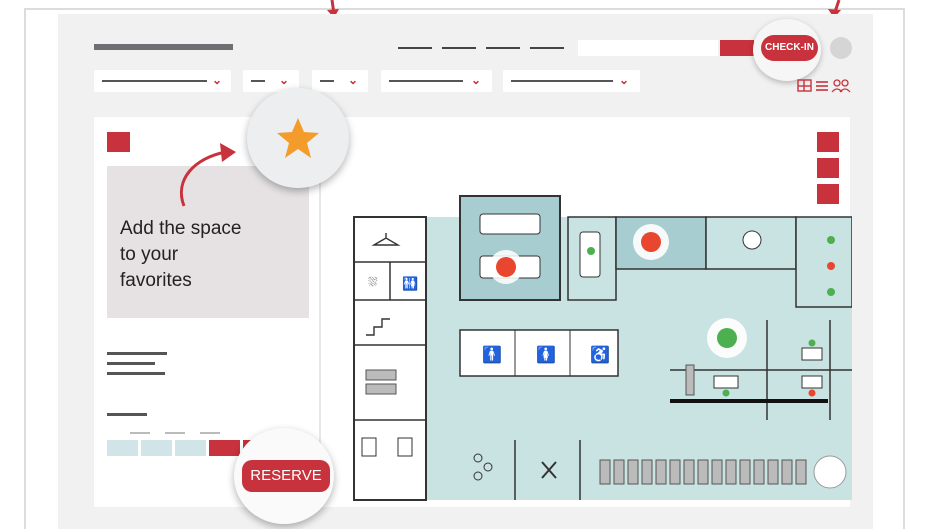  What do you see at coordinates (224, 448) in the screenshot?
I see `timeslot-selected` at bounding box center [224, 448].